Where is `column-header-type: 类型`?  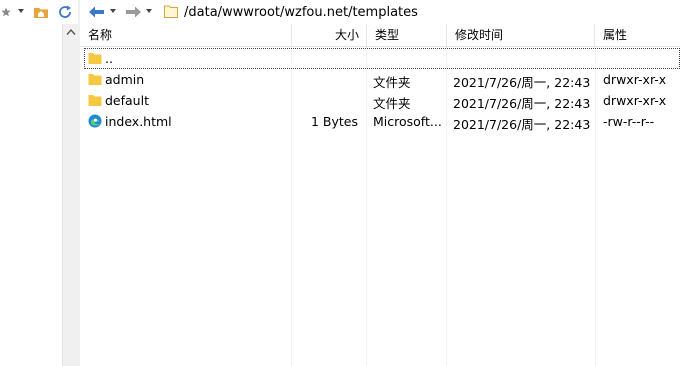 column-header-type: 类型 is located at coordinates (407, 35).